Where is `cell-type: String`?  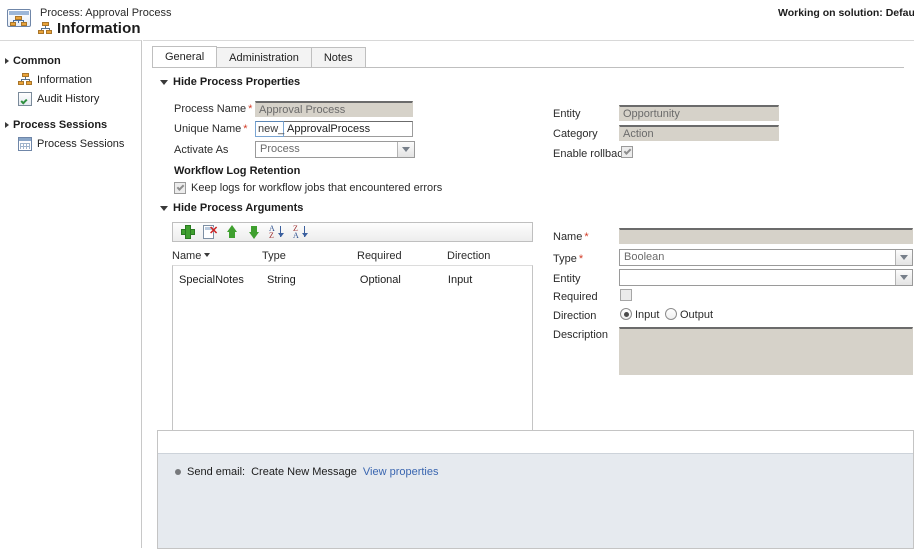 cell-type: String is located at coordinates (281, 280).